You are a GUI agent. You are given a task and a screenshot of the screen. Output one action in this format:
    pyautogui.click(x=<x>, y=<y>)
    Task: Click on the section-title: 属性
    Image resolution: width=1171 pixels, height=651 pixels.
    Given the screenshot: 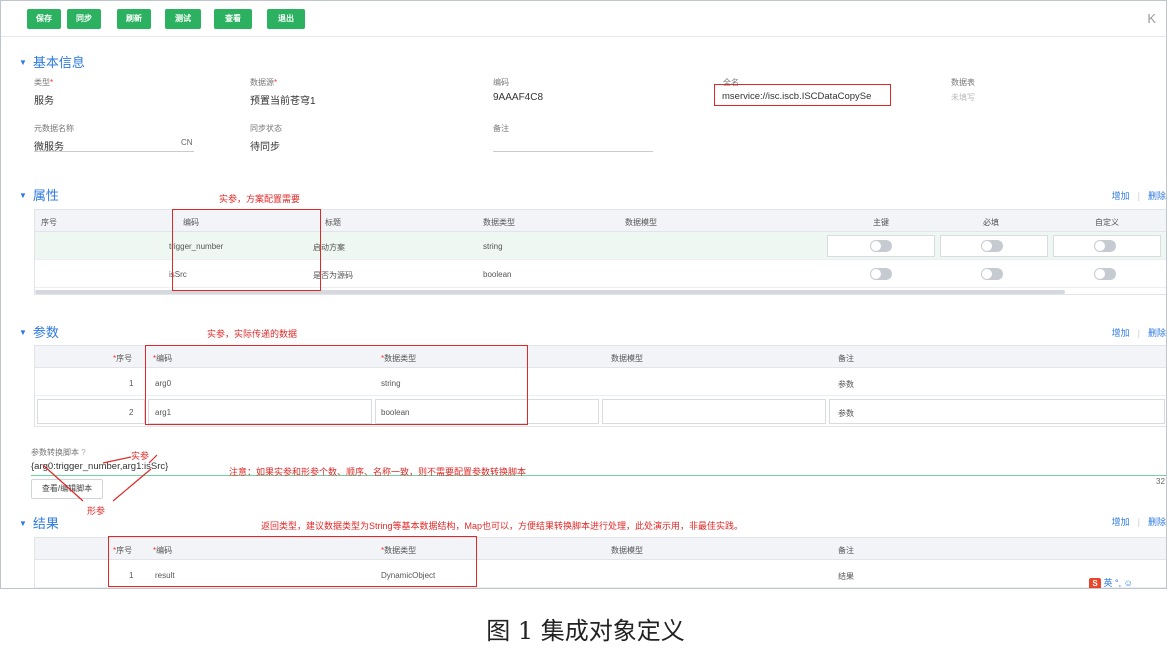 What is the action you would take?
    pyautogui.click(x=45, y=195)
    